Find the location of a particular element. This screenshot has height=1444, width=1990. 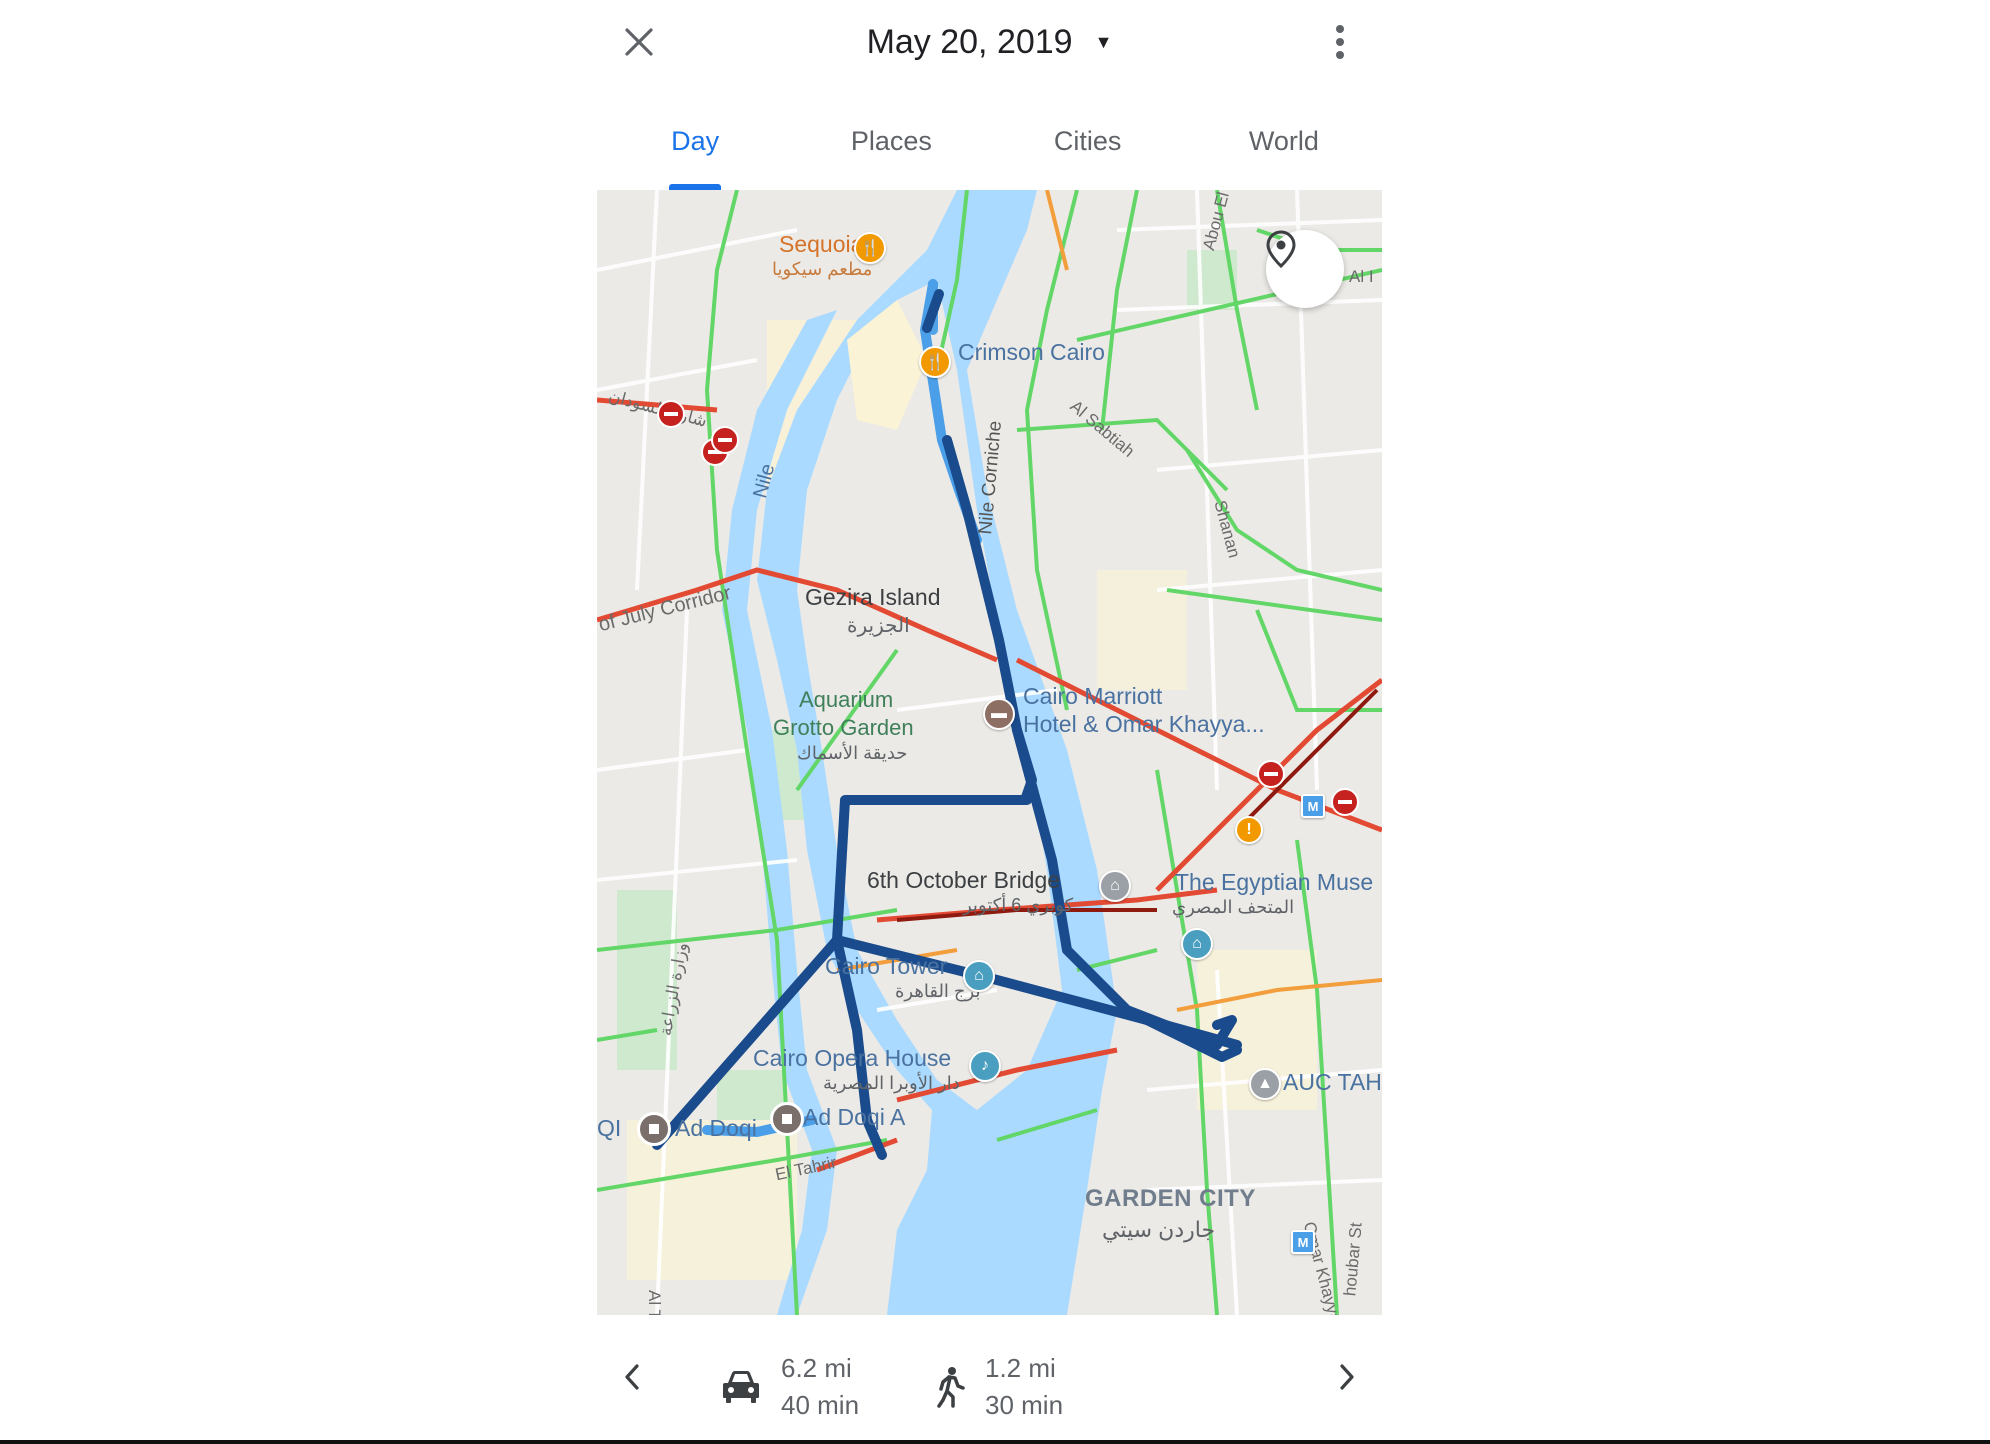

label-cairo-opera-house: Cairo Opera House is located at coordinates (852, 1058).